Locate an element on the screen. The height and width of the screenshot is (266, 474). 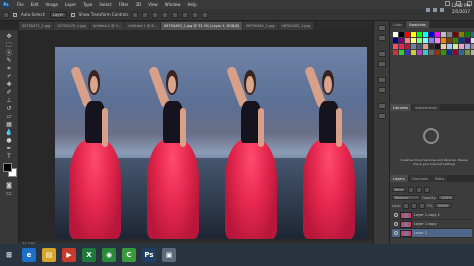
tab-swatches: Swatches is located at coordinates (417, 24).